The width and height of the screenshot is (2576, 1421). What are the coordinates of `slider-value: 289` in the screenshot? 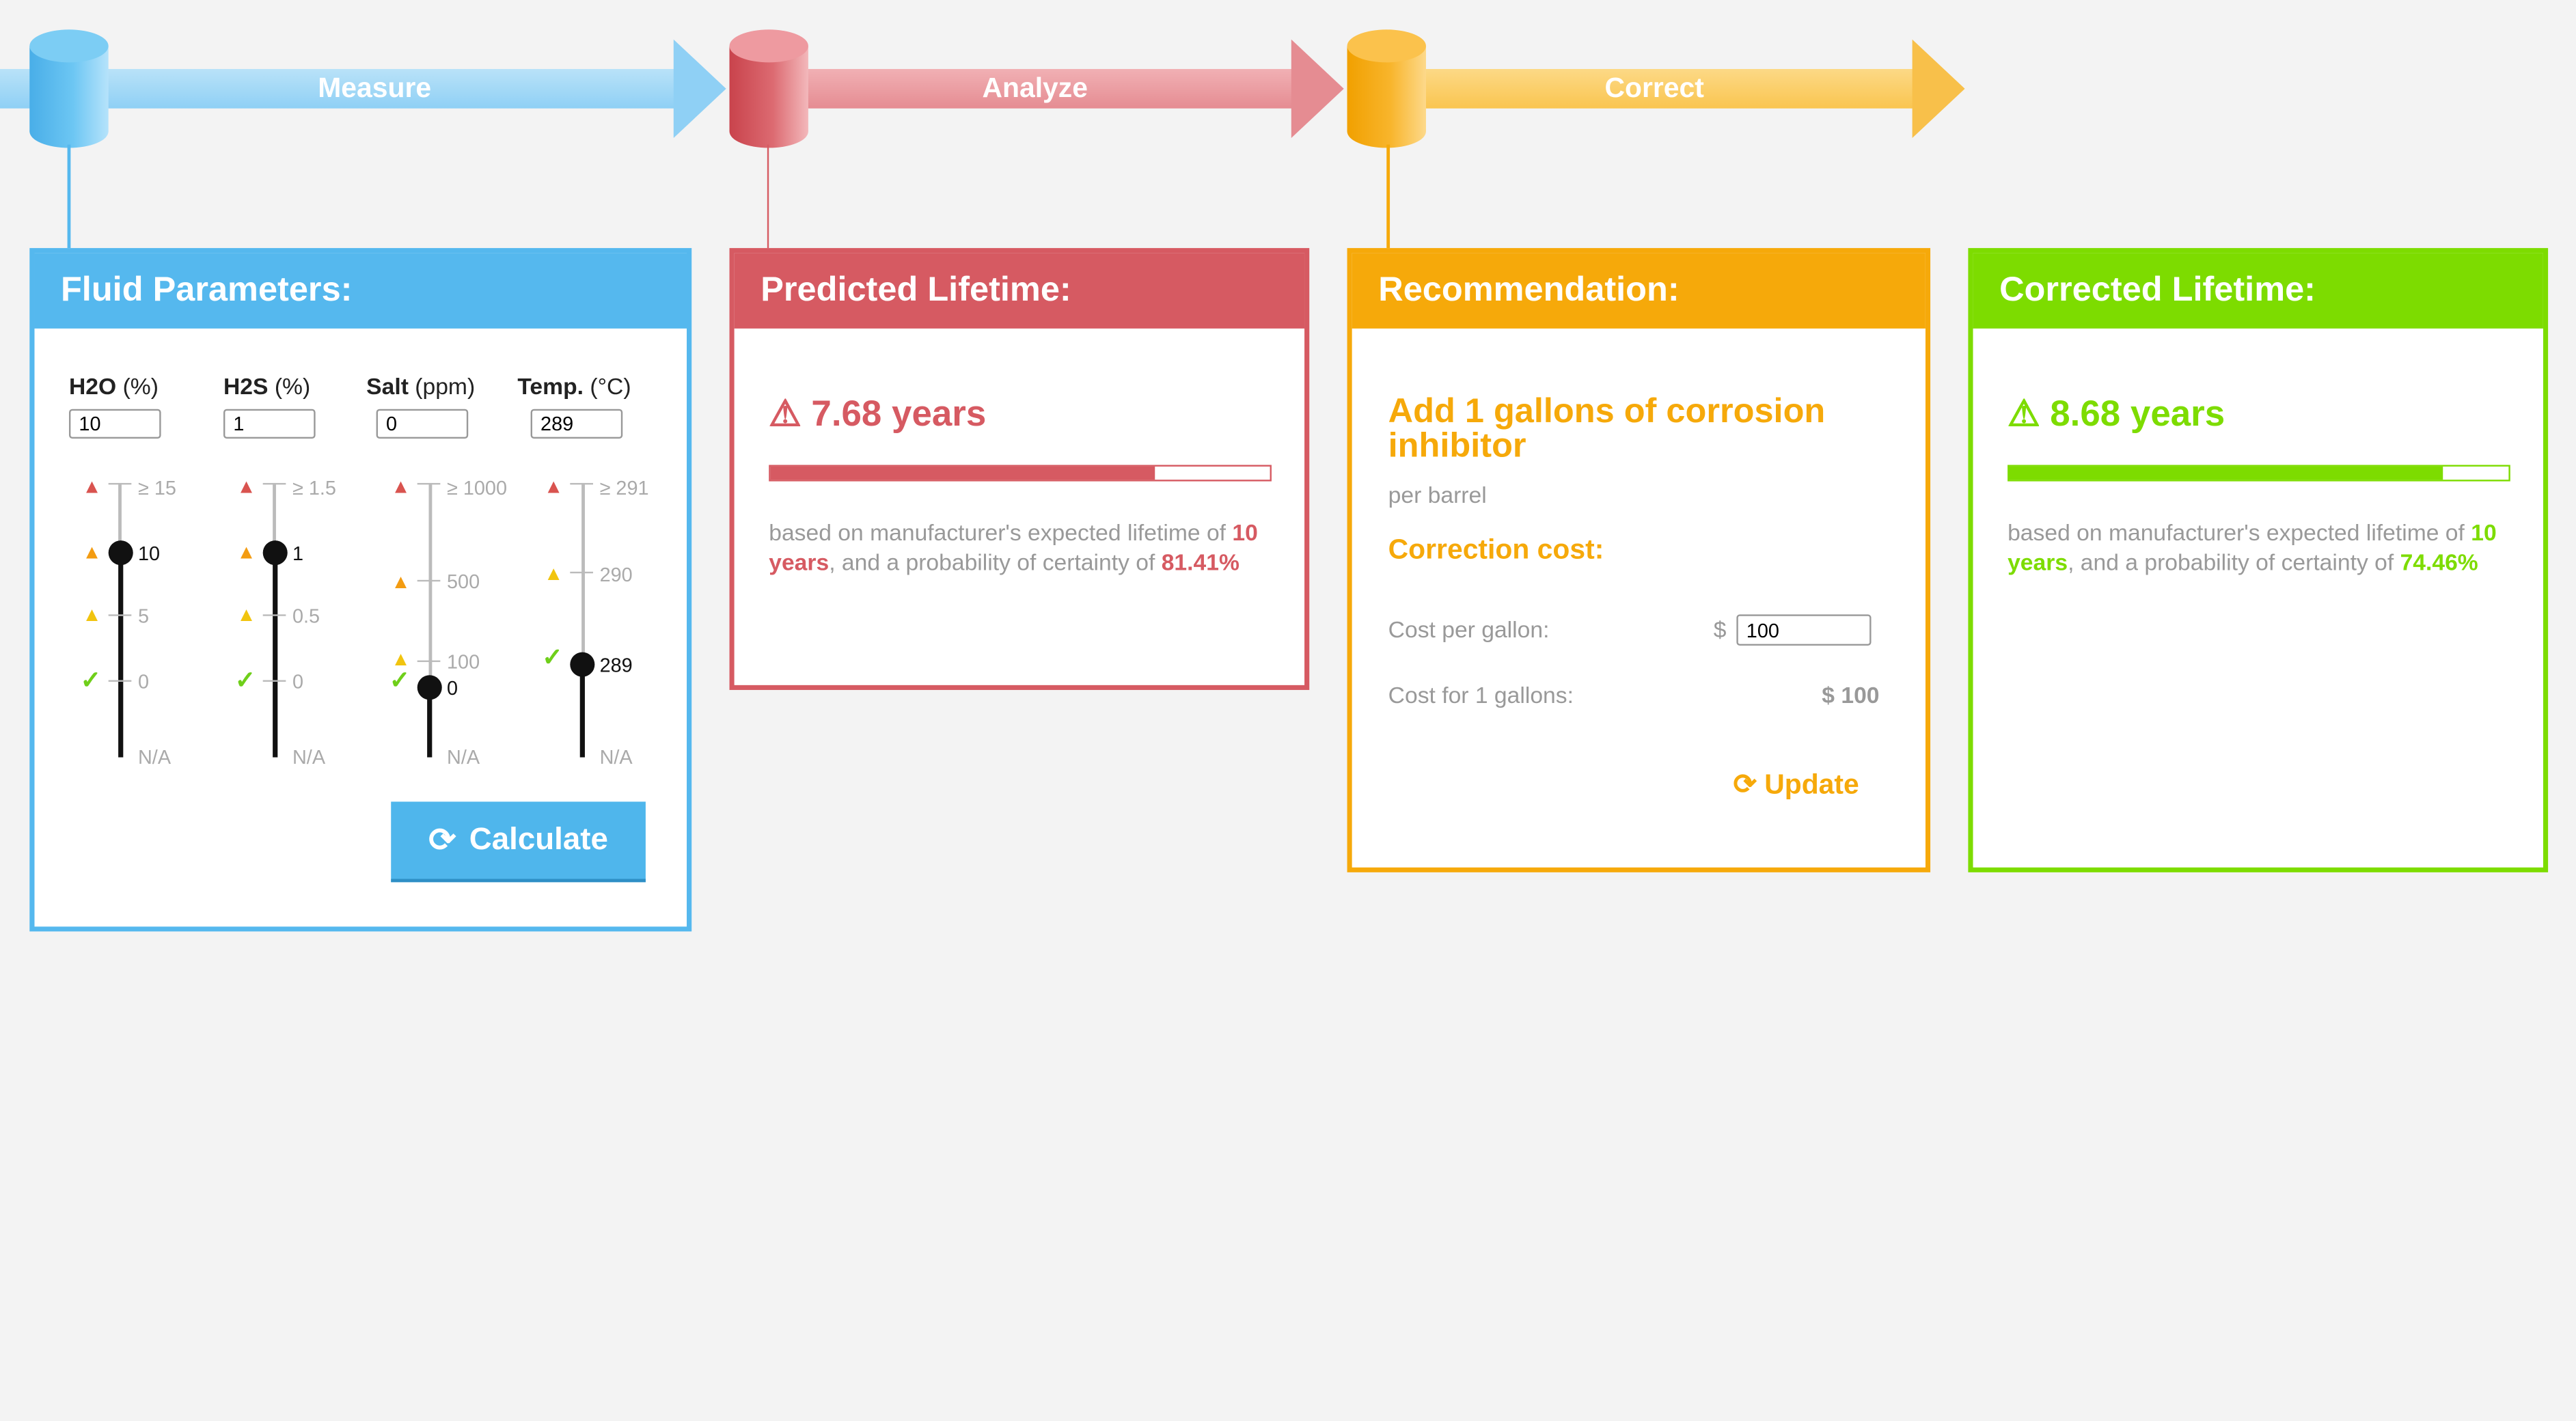 It's located at (616, 665).